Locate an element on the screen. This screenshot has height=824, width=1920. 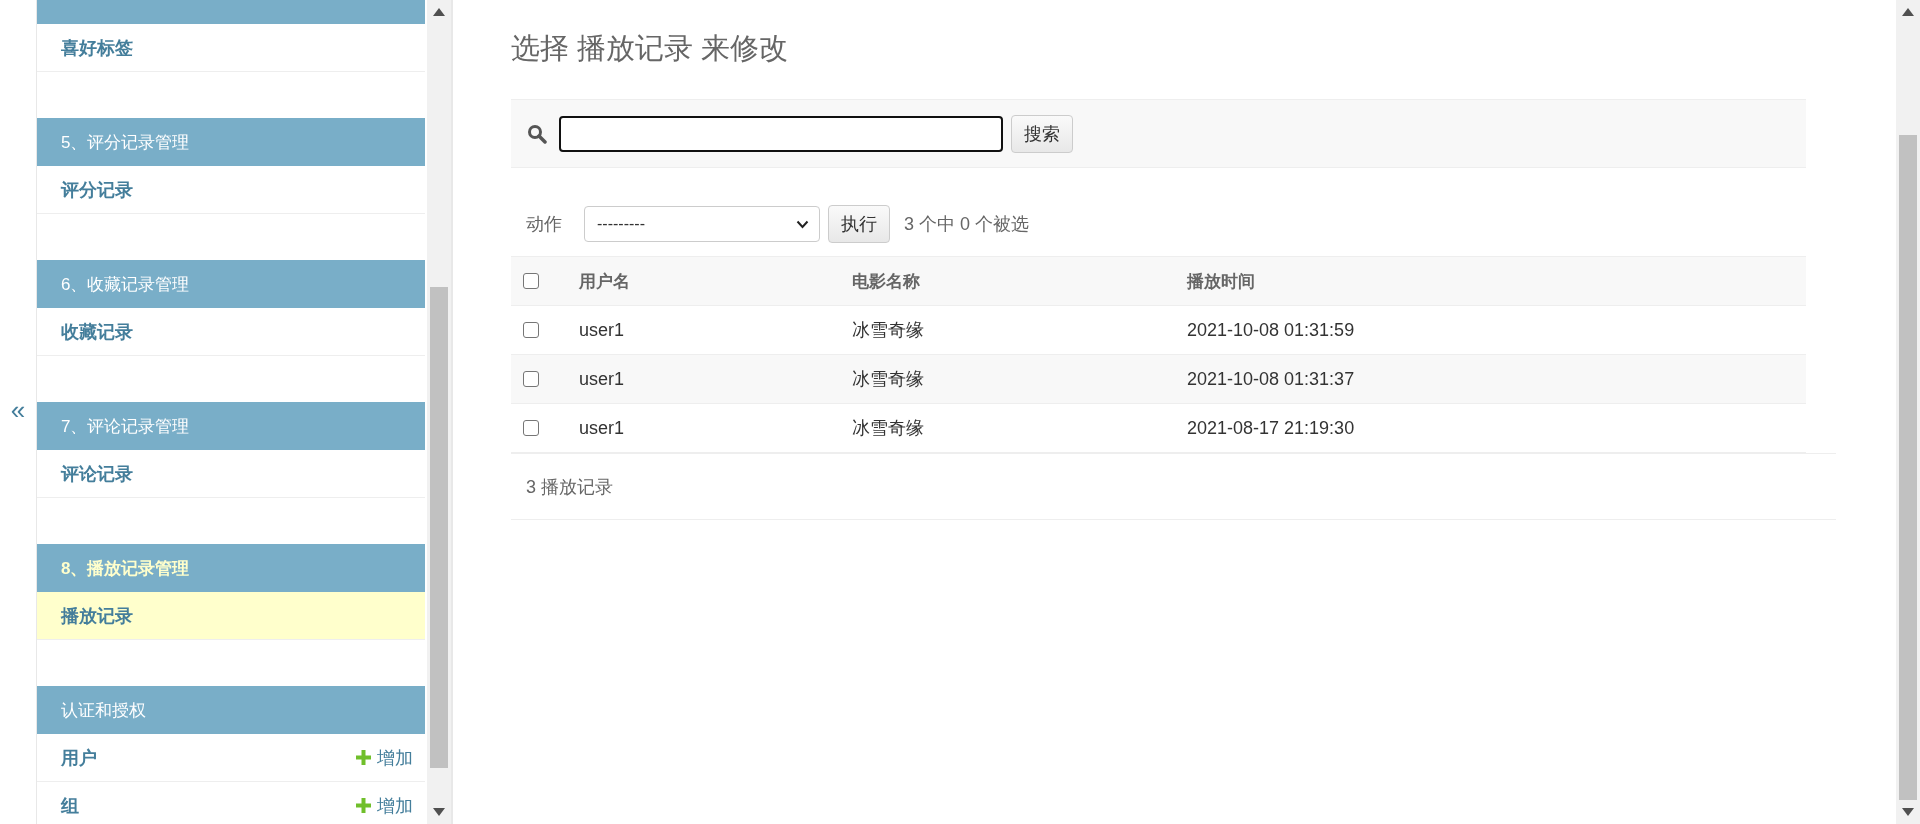
result-count: 3 播放记录 is located at coordinates (569, 487).